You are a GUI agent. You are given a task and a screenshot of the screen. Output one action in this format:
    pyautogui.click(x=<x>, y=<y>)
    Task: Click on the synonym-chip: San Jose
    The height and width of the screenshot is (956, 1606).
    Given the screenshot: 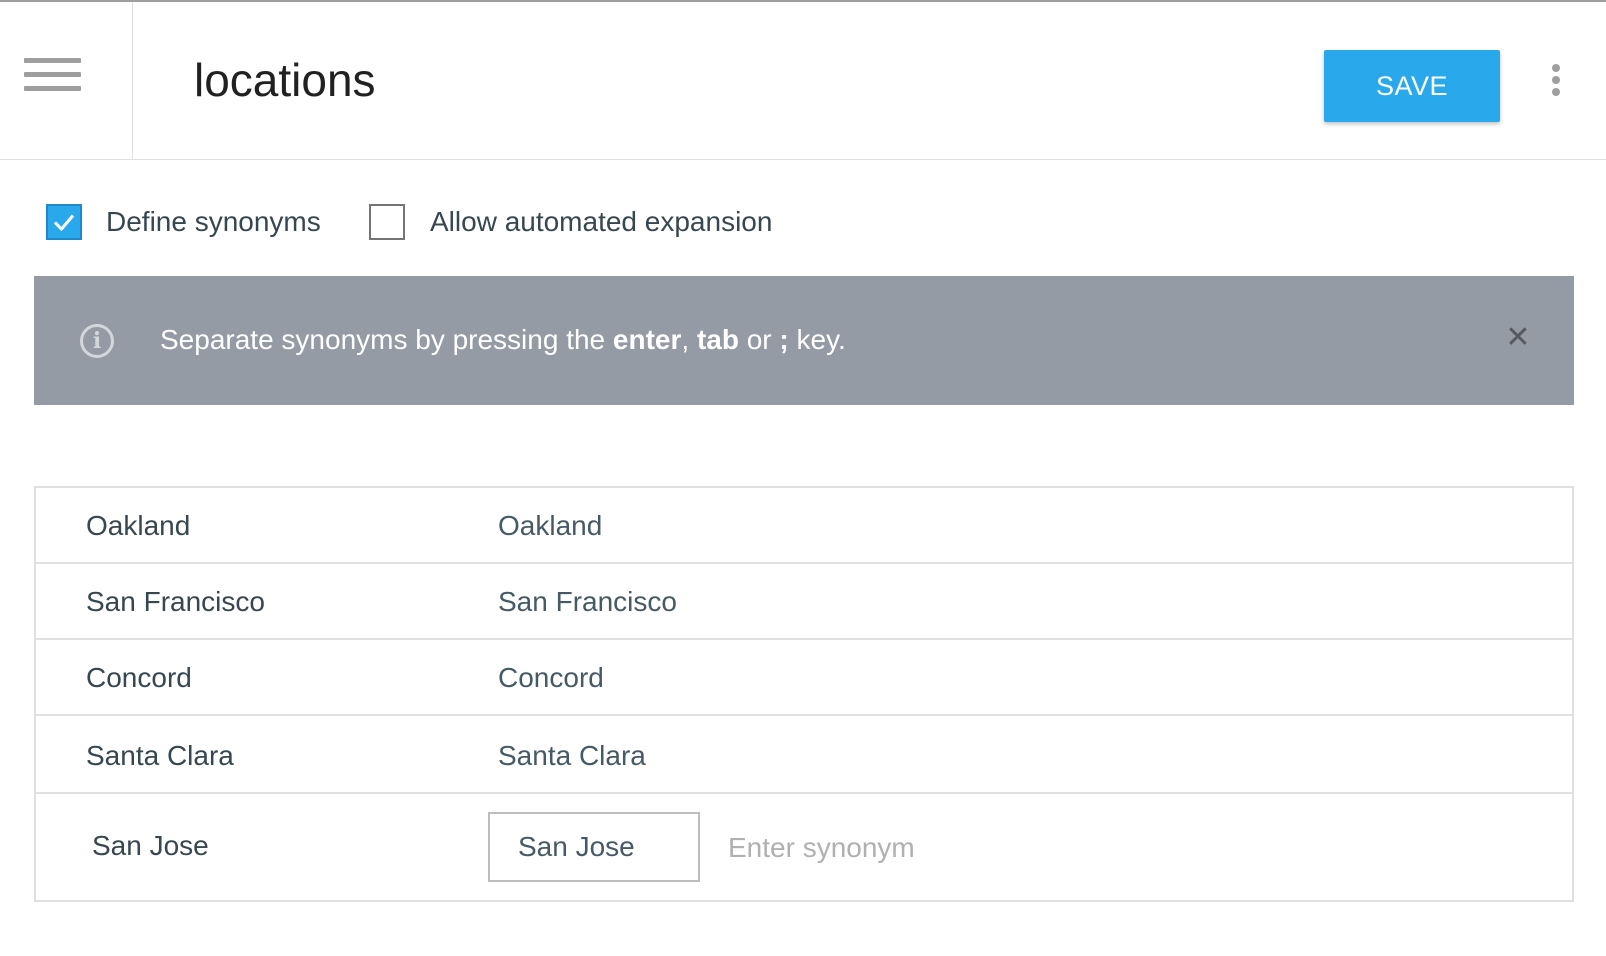 What is the action you would take?
    pyautogui.click(x=594, y=847)
    